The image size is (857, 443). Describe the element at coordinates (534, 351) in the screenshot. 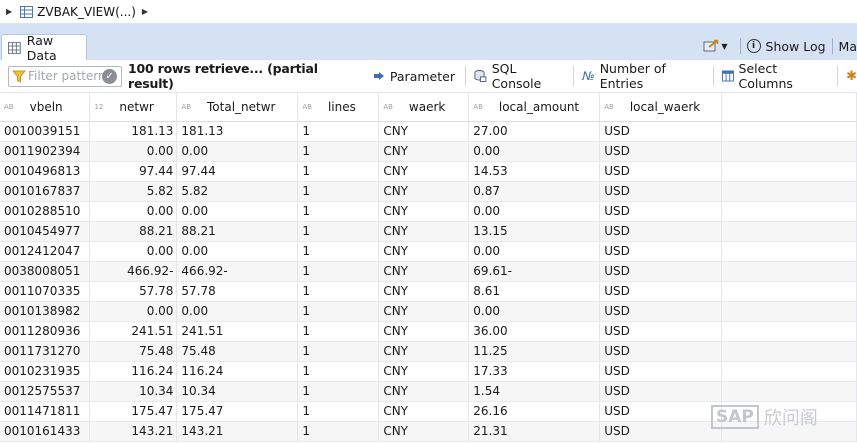

I see `table-cell-local_amount: 11.25` at that location.